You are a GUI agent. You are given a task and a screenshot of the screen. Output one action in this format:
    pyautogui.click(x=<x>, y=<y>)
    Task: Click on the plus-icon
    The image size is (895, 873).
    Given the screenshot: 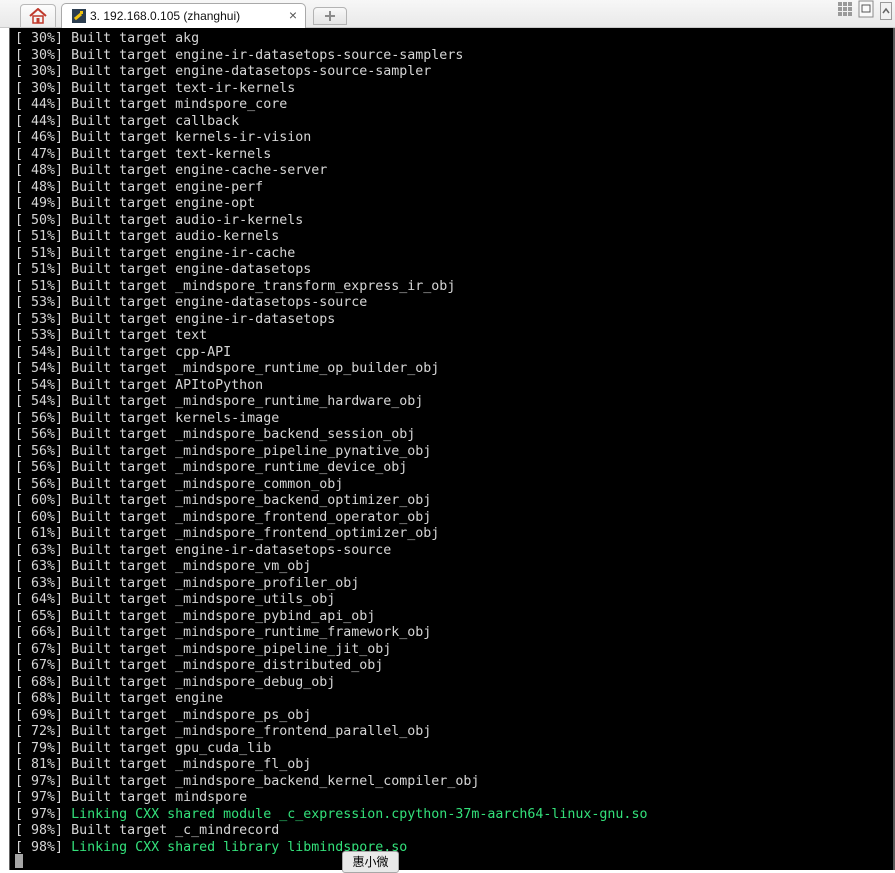 What is the action you would take?
    pyautogui.click(x=330, y=16)
    